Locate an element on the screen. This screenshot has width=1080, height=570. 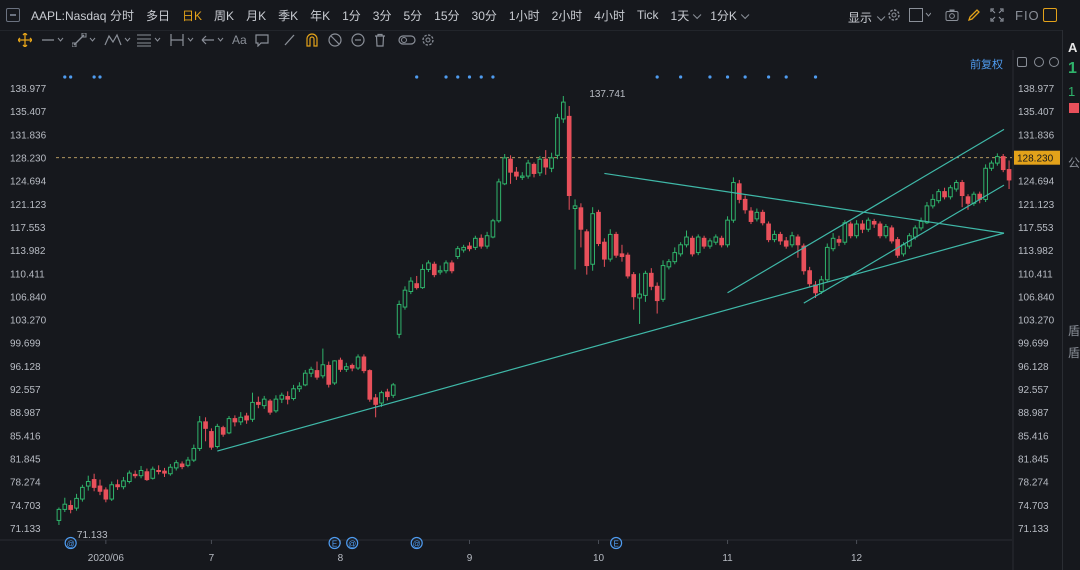
crosshair-move-icon is located at coordinates (25, 40).